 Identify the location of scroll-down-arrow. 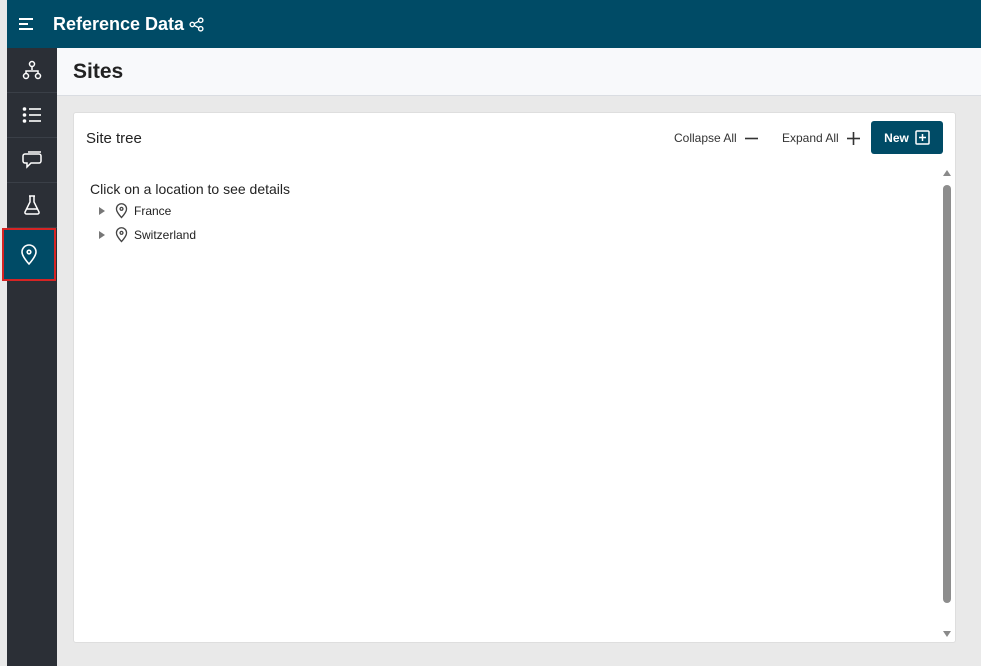
(947, 634).